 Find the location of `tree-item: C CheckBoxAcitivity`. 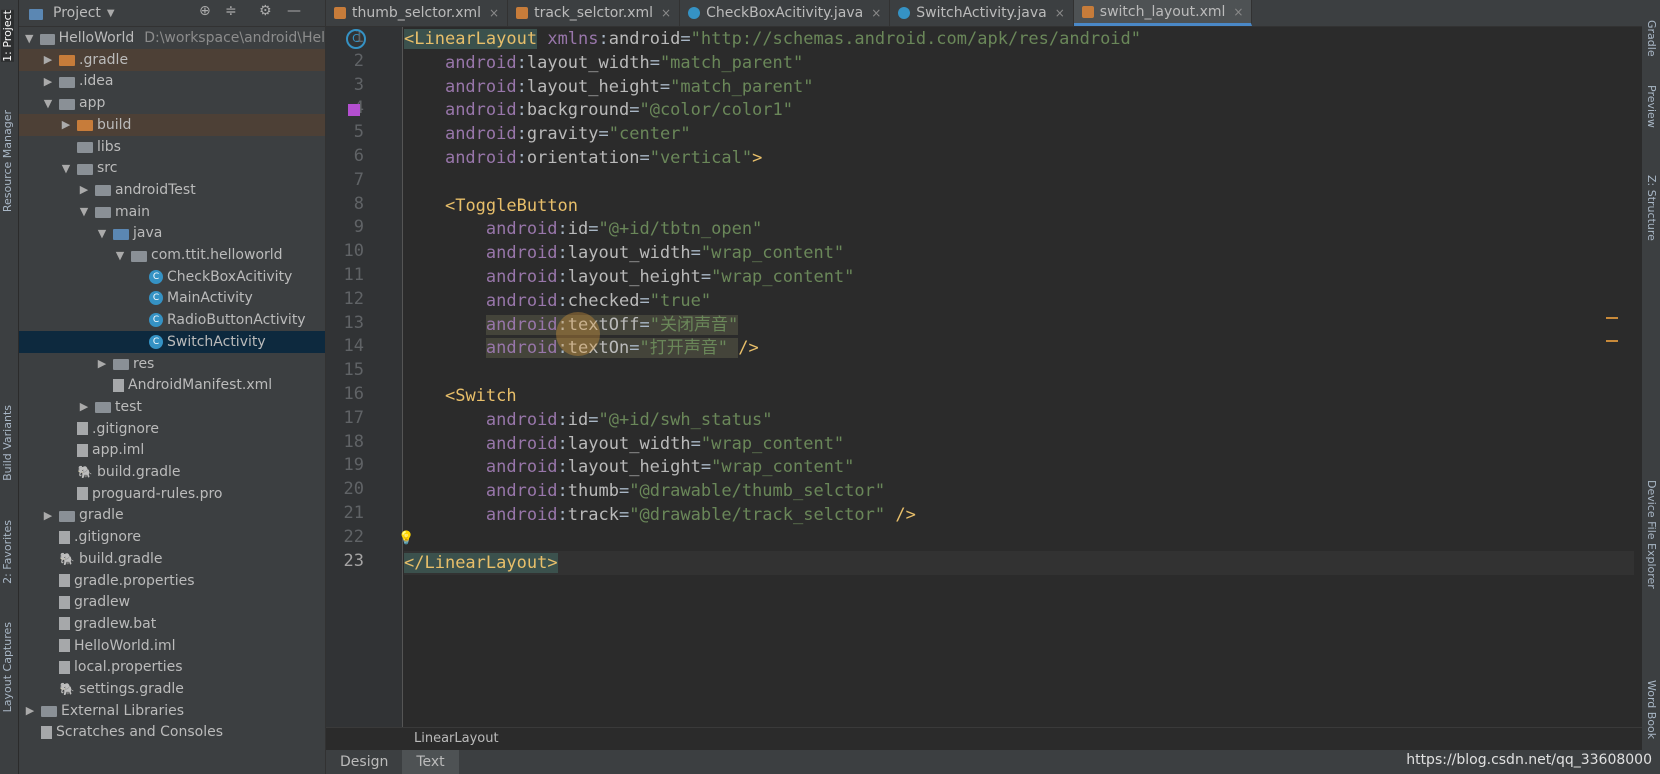

tree-item: C CheckBoxAcitivity is located at coordinates (172, 277).